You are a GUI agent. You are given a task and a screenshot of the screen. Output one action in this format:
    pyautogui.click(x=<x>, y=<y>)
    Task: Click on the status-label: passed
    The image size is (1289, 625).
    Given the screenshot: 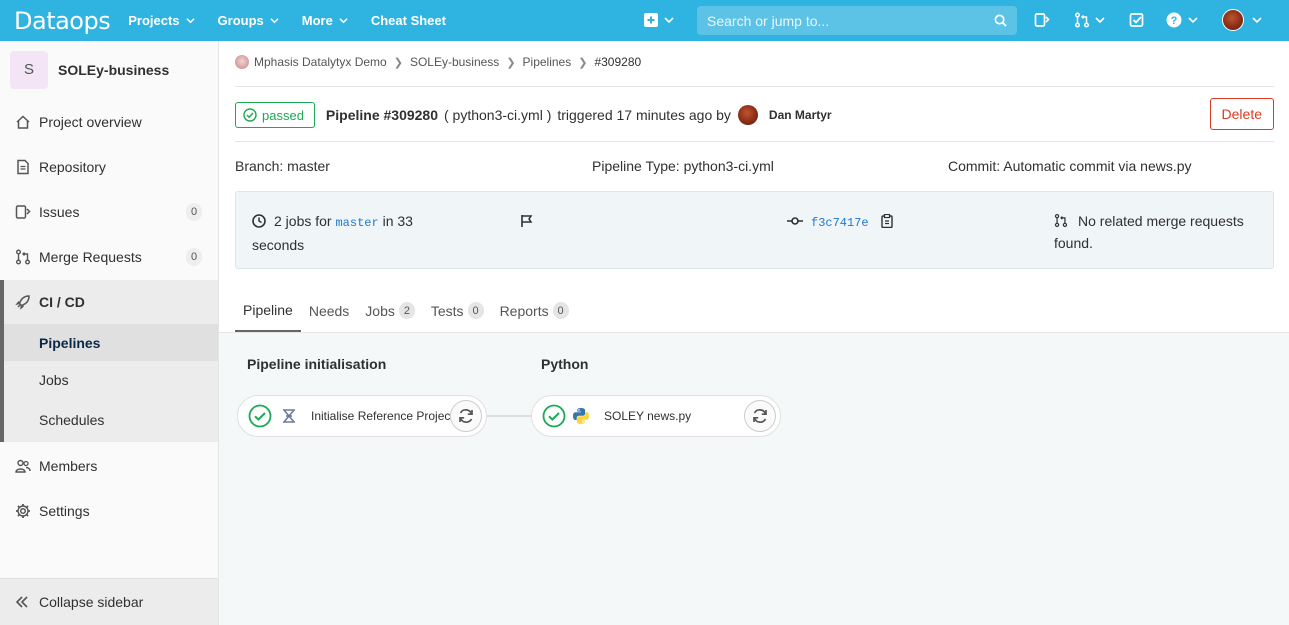 What is the action you would take?
    pyautogui.click(x=283, y=115)
    